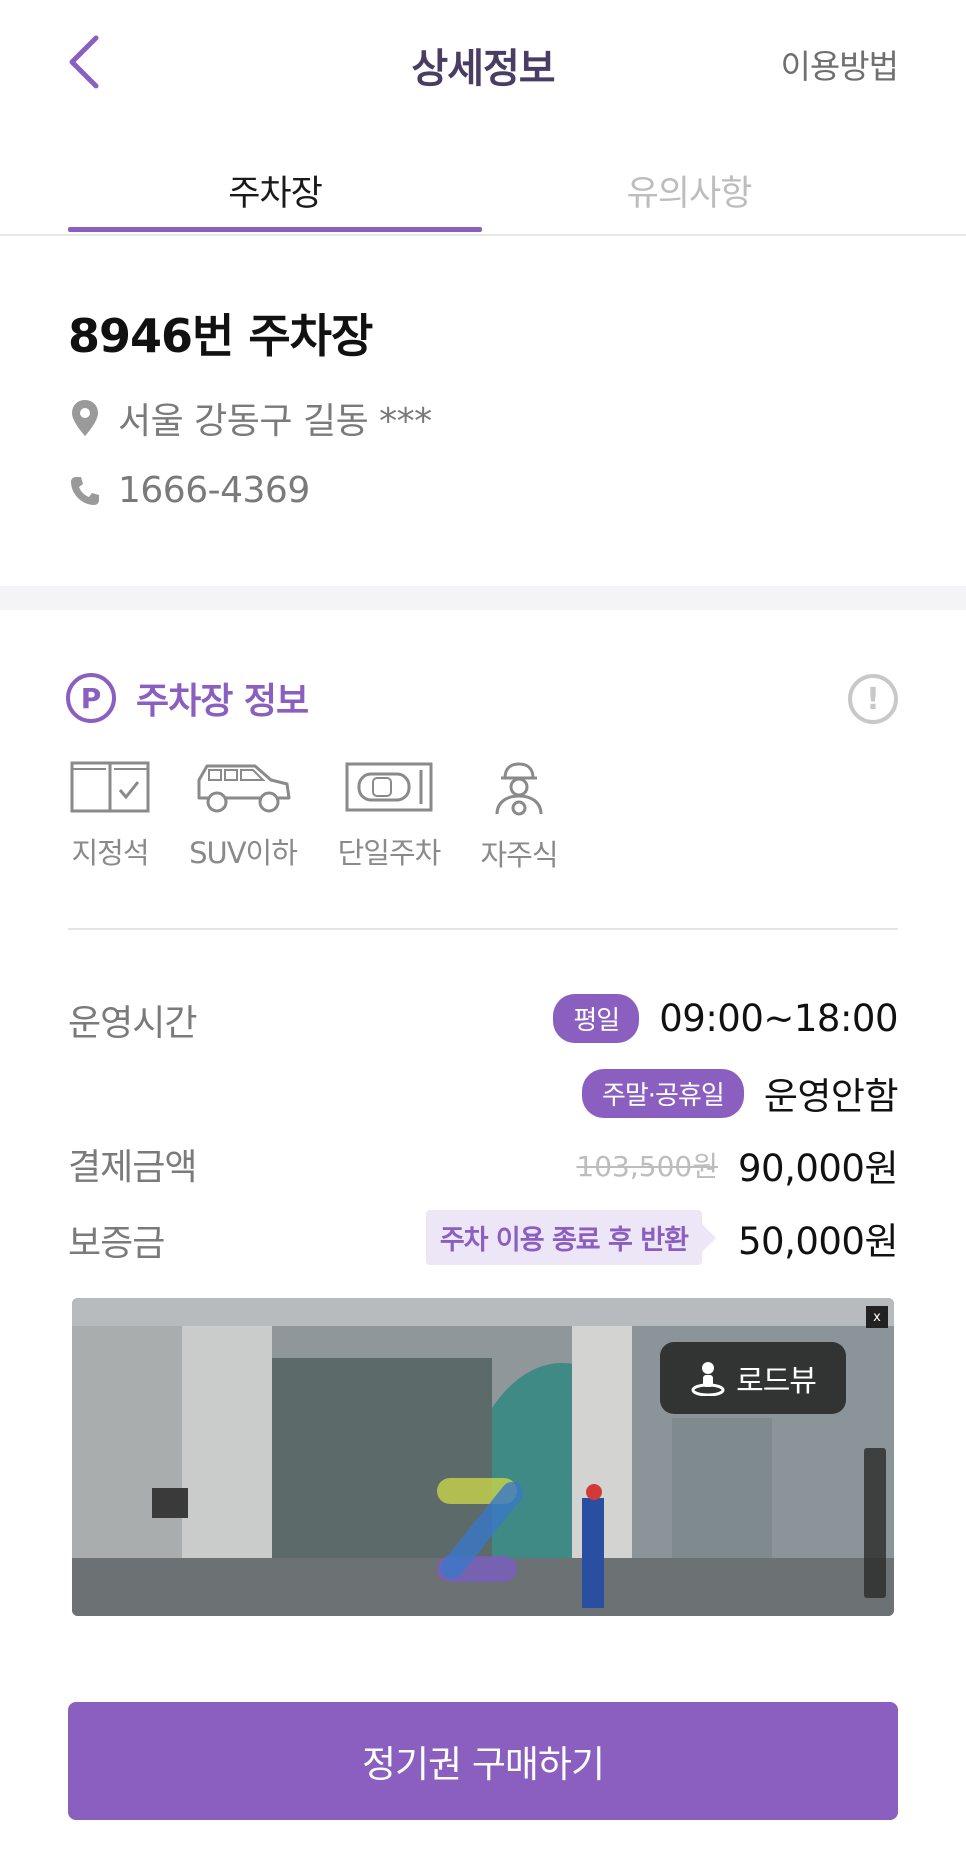 This screenshot has width=966, height=1869. Describe the element at coordinates (877, 1317) in the screenshot. I see `roadview-close-button: x` at that location.